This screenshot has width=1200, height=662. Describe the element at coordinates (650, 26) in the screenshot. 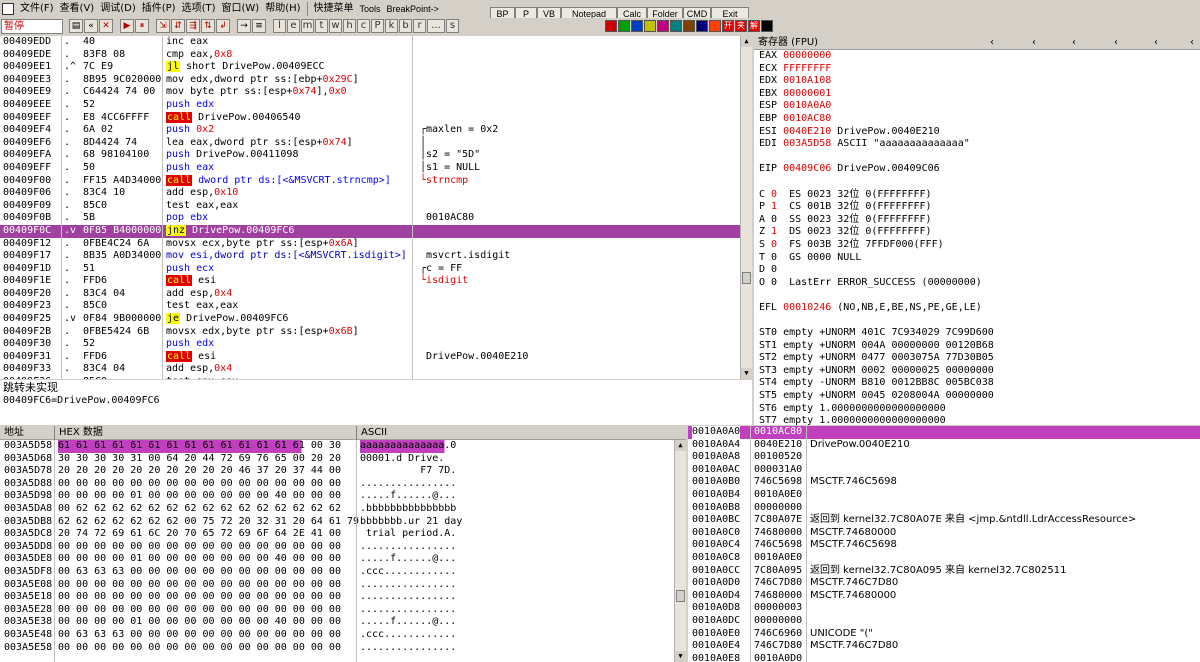

I see `color-tool-yellow-icon` at that location.